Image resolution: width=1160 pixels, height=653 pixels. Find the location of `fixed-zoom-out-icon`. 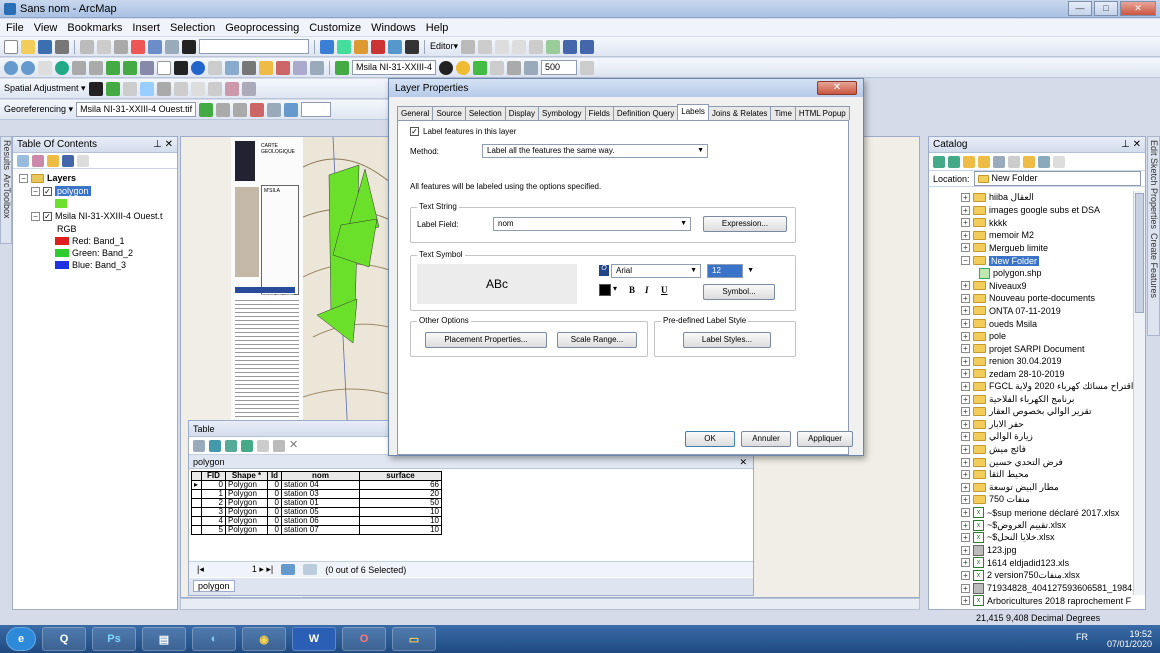

fixed-zoom-out-icon is located at coordinates (96, 67).